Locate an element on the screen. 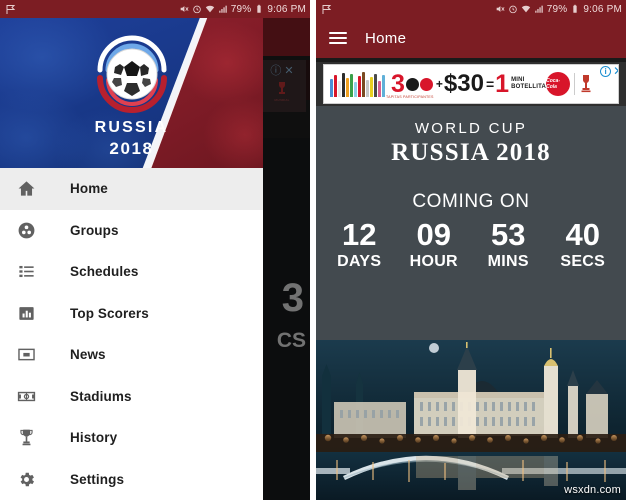 This screenshot has width=626, height=500. sidebar-item-schedules: Schedules is located at coordinates (131, 272).